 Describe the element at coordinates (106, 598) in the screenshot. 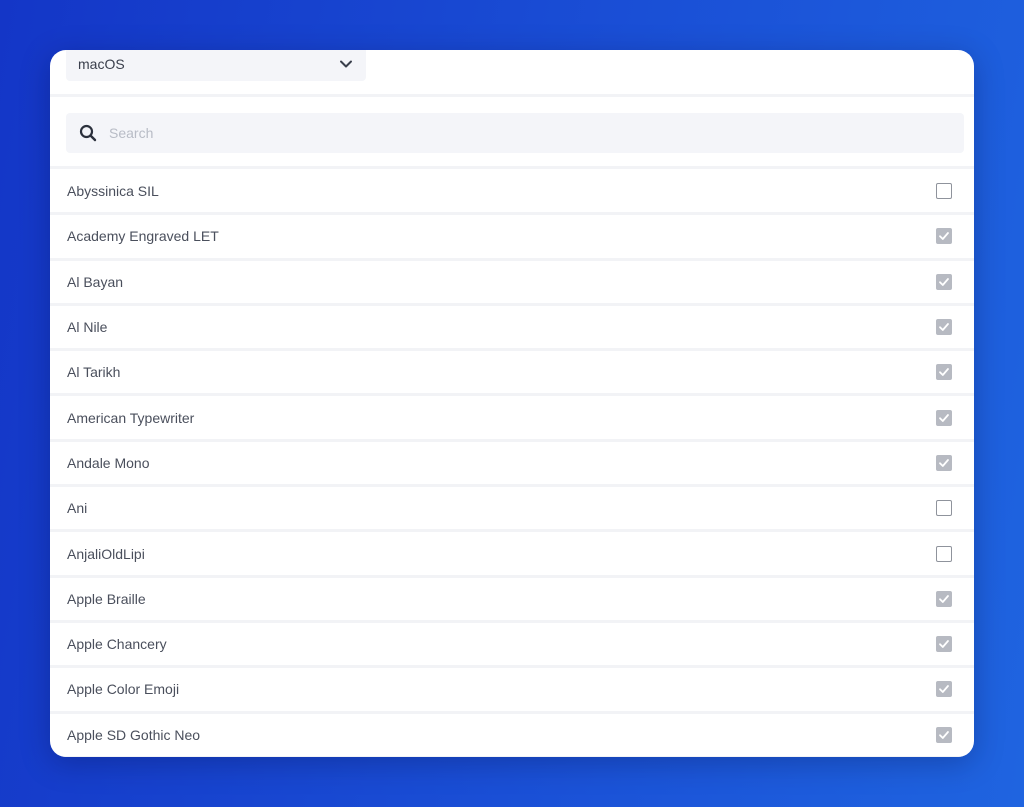

I see `font-name: Apple Braille` at that location.